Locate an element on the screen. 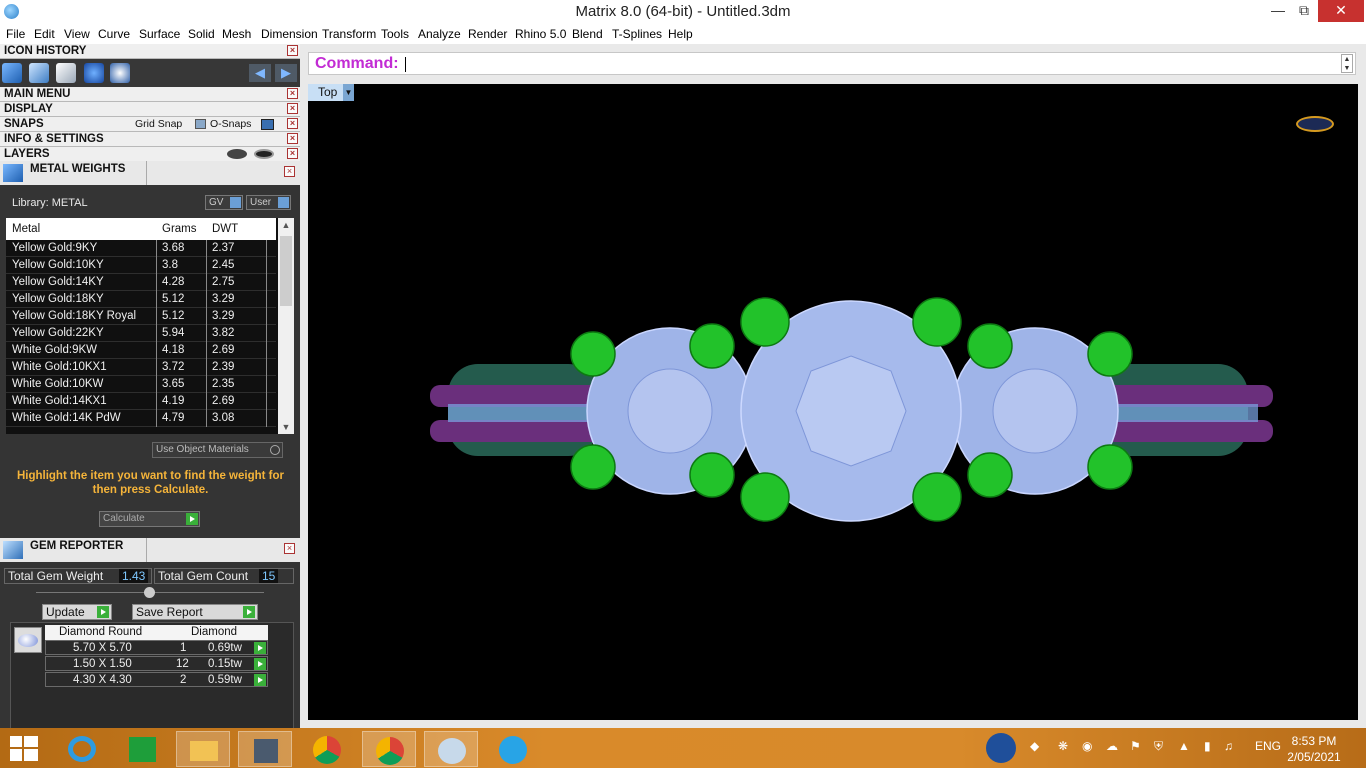 This screenshot has height=768, width=1366. layer-visibility-icon is located at coordinates (237, 154).